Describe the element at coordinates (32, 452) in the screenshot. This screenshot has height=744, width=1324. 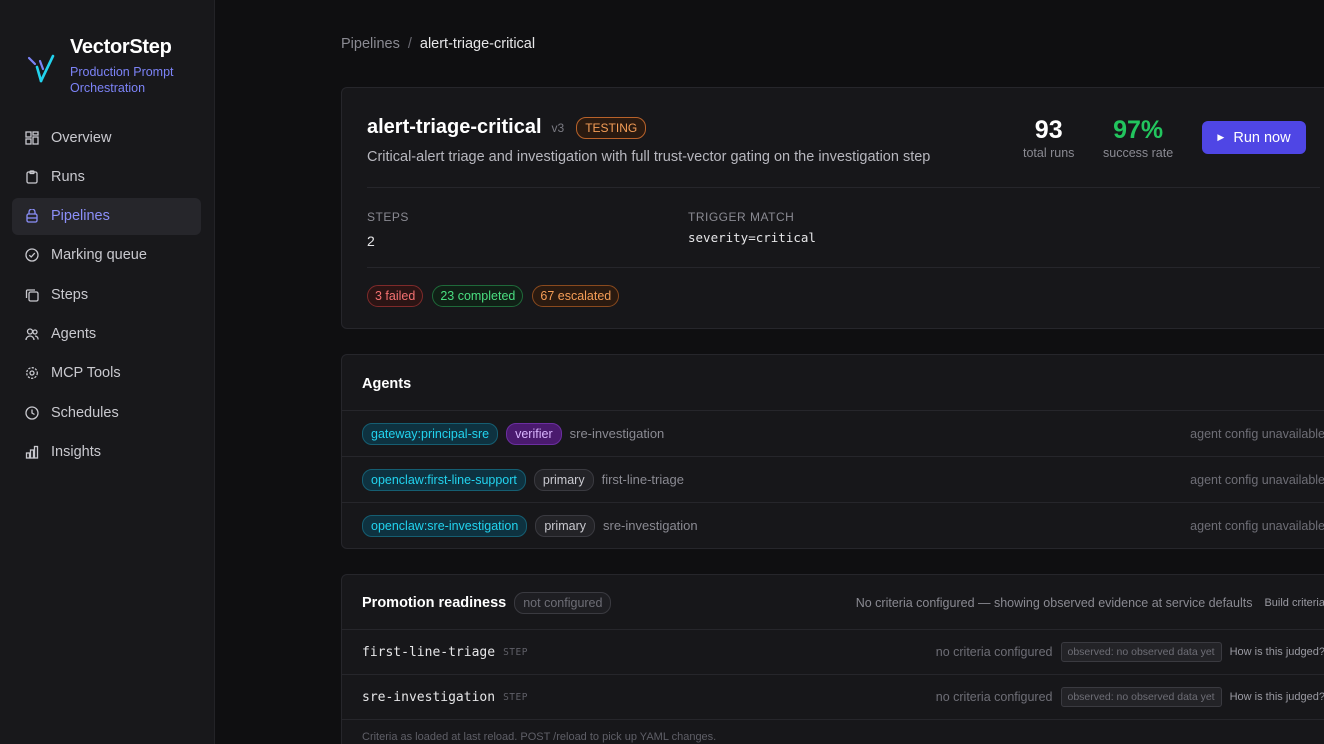
I see `bar-chart-icon` at that location.